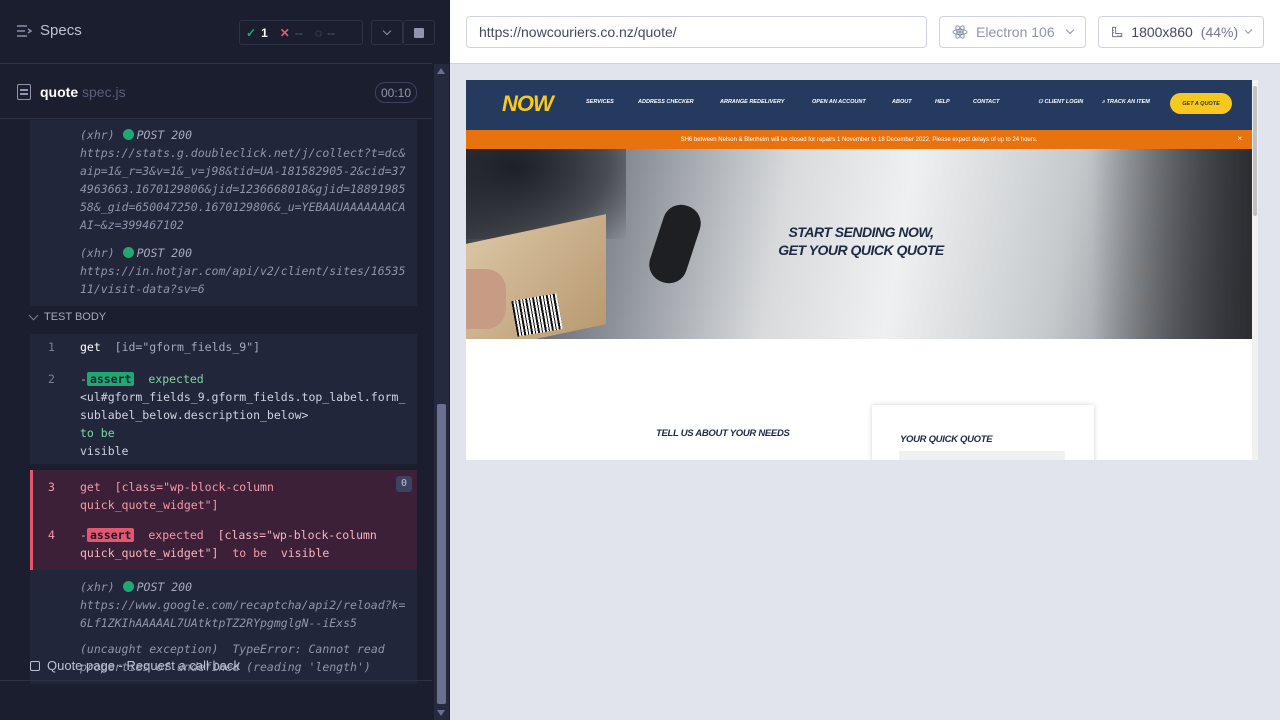 The height and width of the screenshot is (720, 1280). Describe the element at coordinates (902, 102) in the screenshot. I see `nav-about: ABOUT` at that location.